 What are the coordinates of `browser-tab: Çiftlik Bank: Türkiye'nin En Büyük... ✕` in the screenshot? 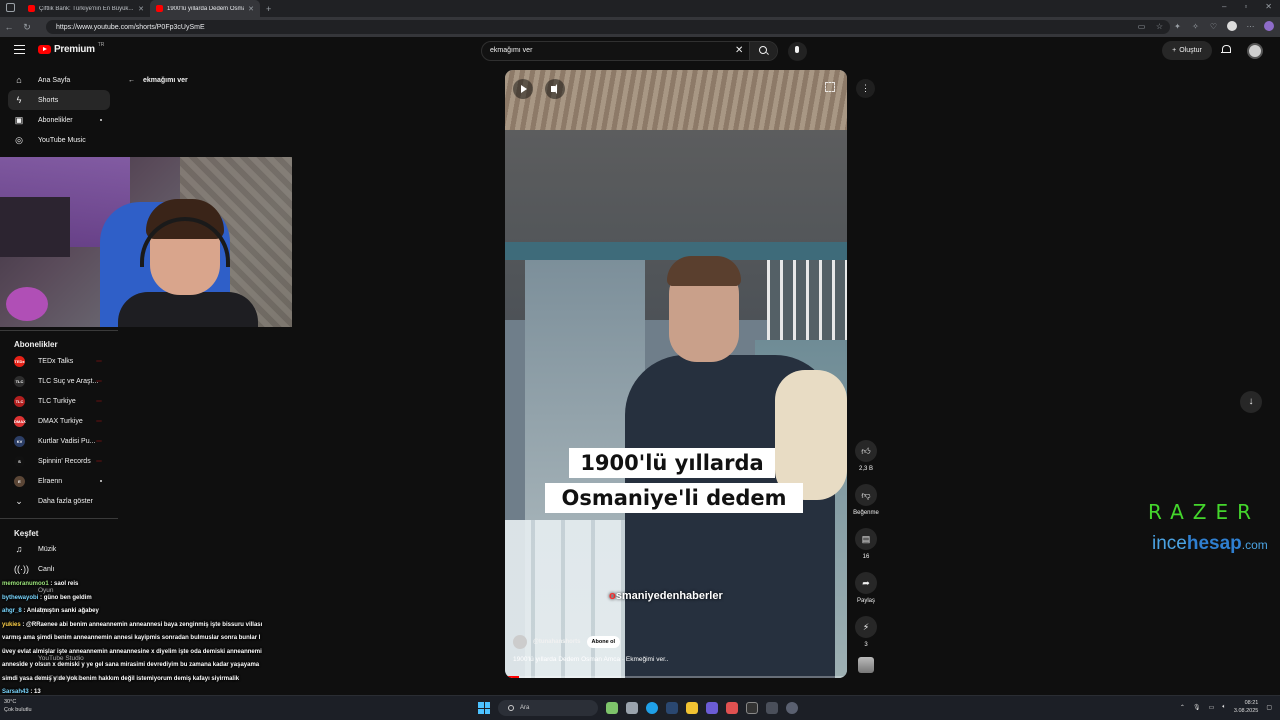 It's located at (86, 8).